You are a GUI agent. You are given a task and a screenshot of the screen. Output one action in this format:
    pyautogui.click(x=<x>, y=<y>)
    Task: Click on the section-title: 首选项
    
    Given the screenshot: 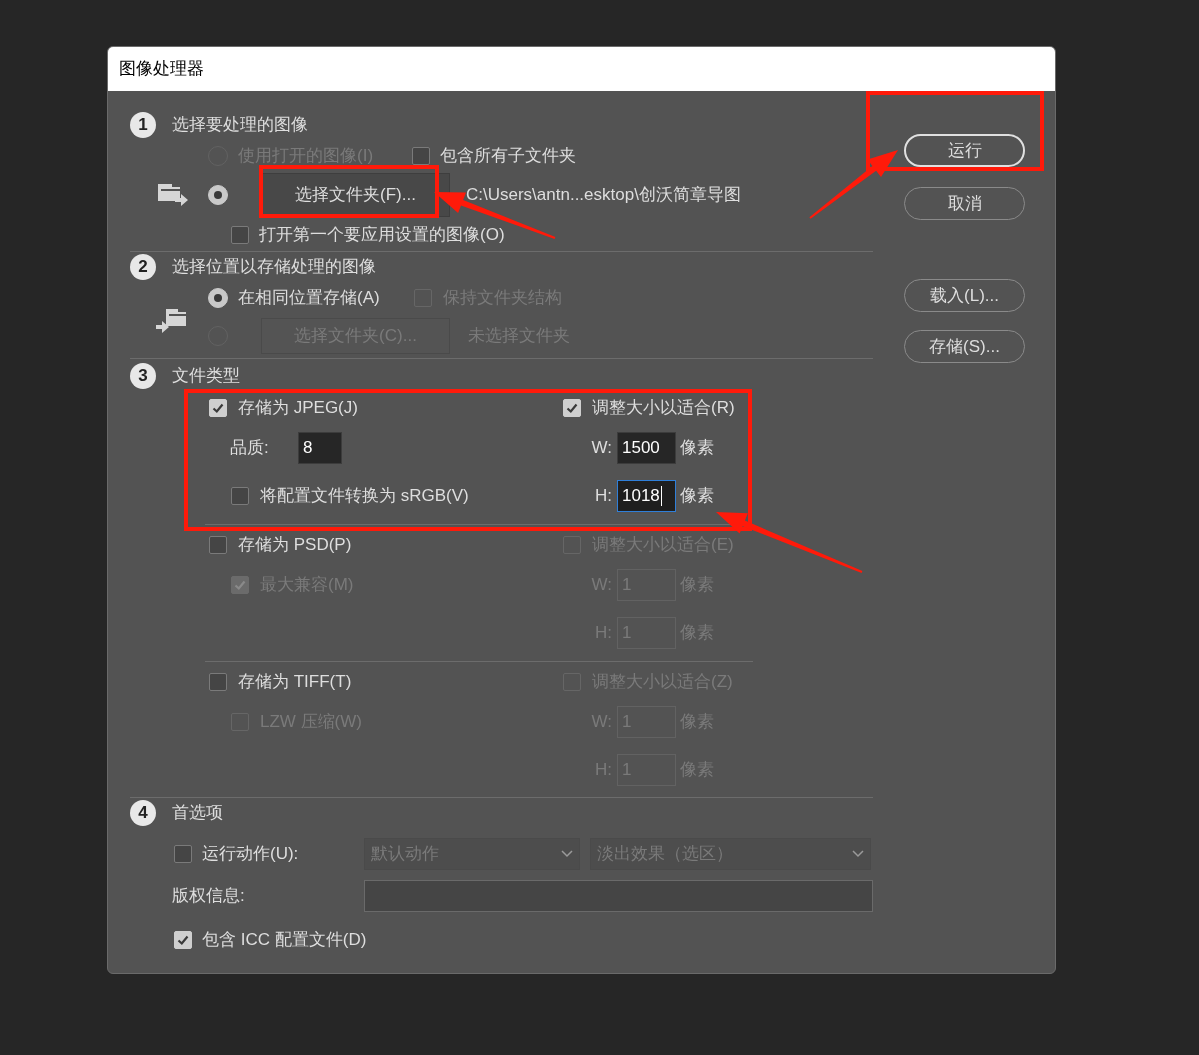 What is the action you would take?
    pyautogui.click(x=197, y=813)
    